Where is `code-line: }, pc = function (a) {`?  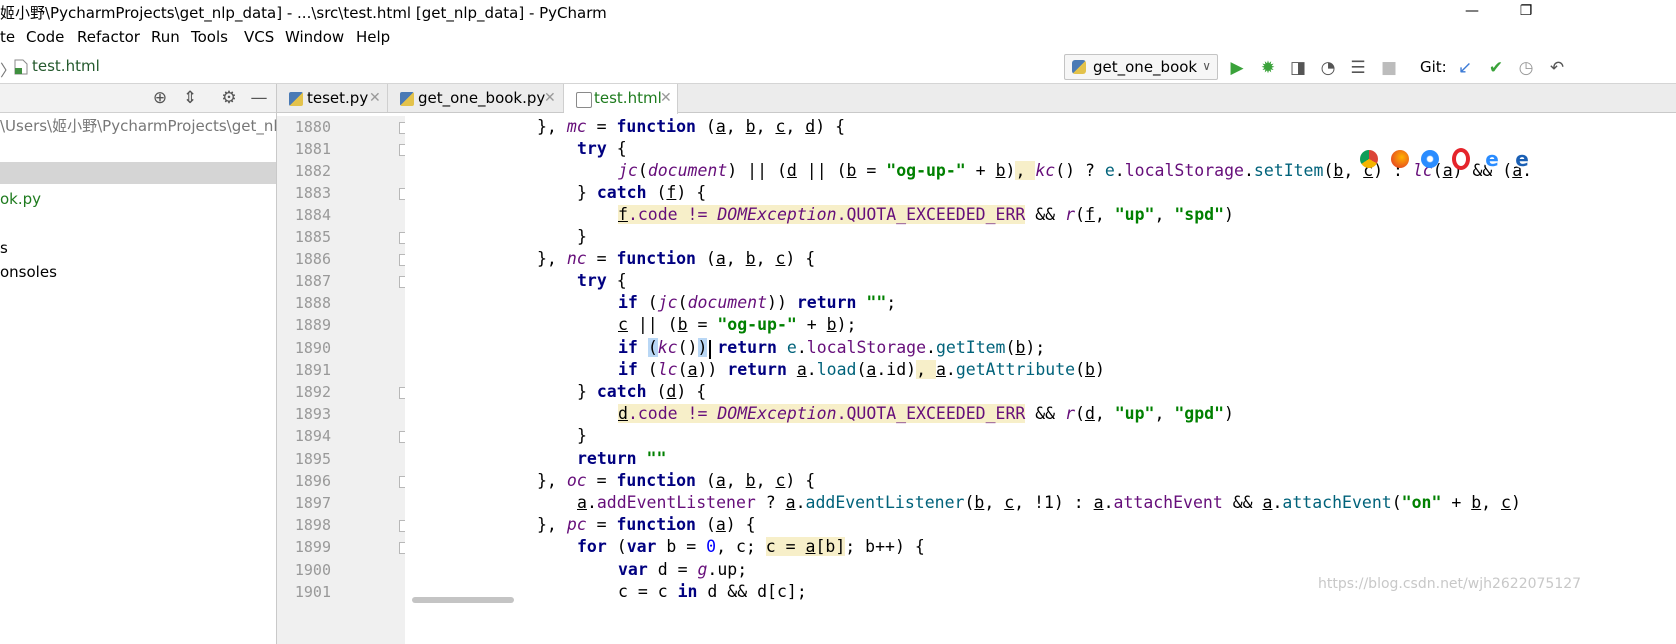 code-line: }, pc = function (a) { is located at coordinates (646, 524).